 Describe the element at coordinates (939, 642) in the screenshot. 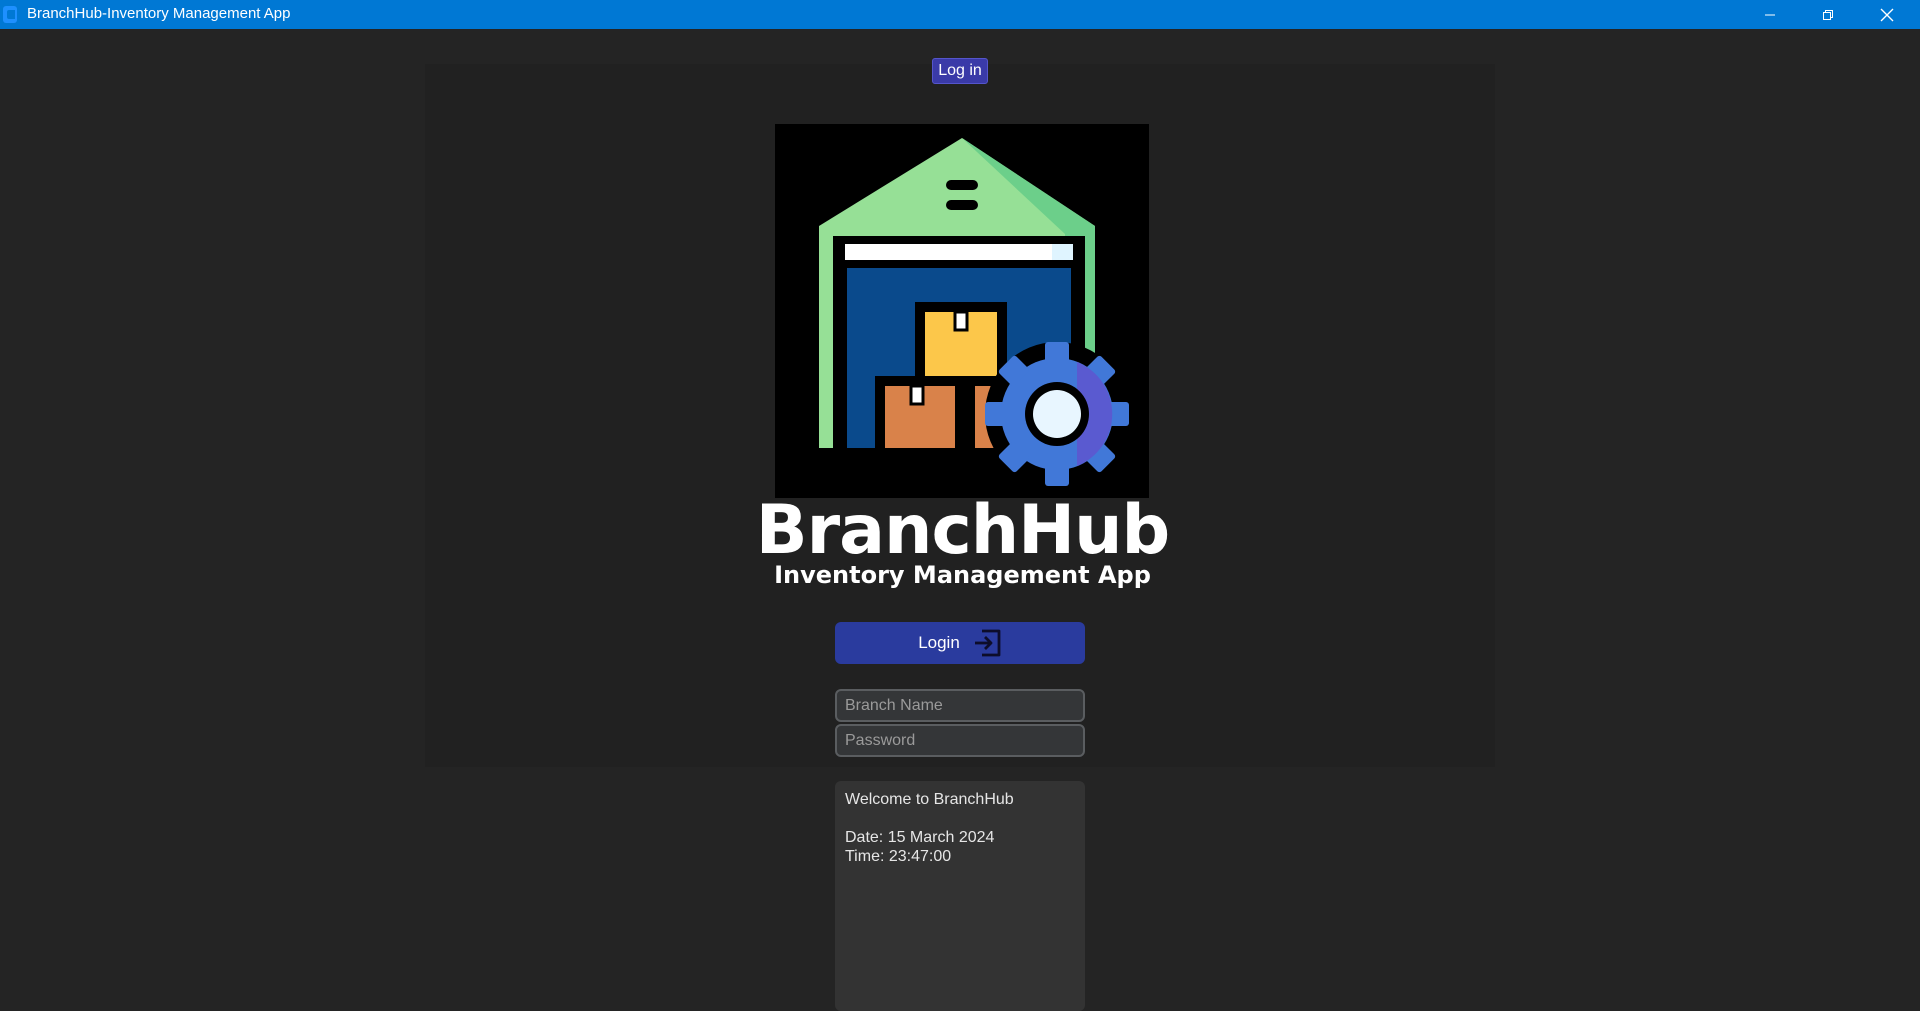

I see `login-button-label: Login` at that location.